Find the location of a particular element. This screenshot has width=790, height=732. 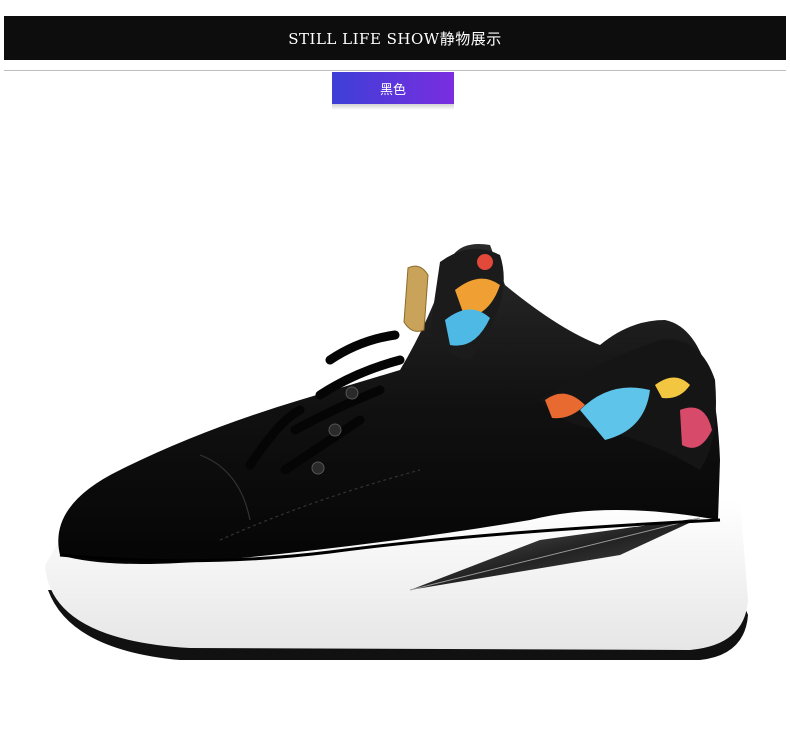

section-banner: STILL LIFE SHOW静物展示 is located at coordinates (395, 38).